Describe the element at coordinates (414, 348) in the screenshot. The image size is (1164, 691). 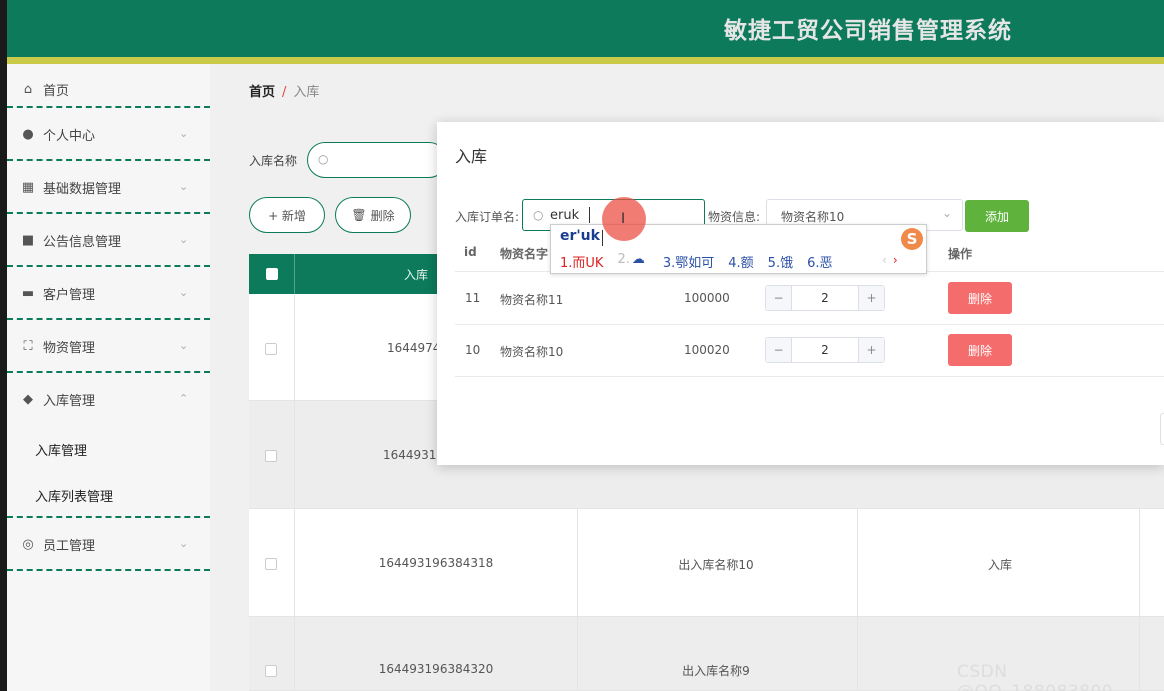
I see `row-id: 1644974` at that location.